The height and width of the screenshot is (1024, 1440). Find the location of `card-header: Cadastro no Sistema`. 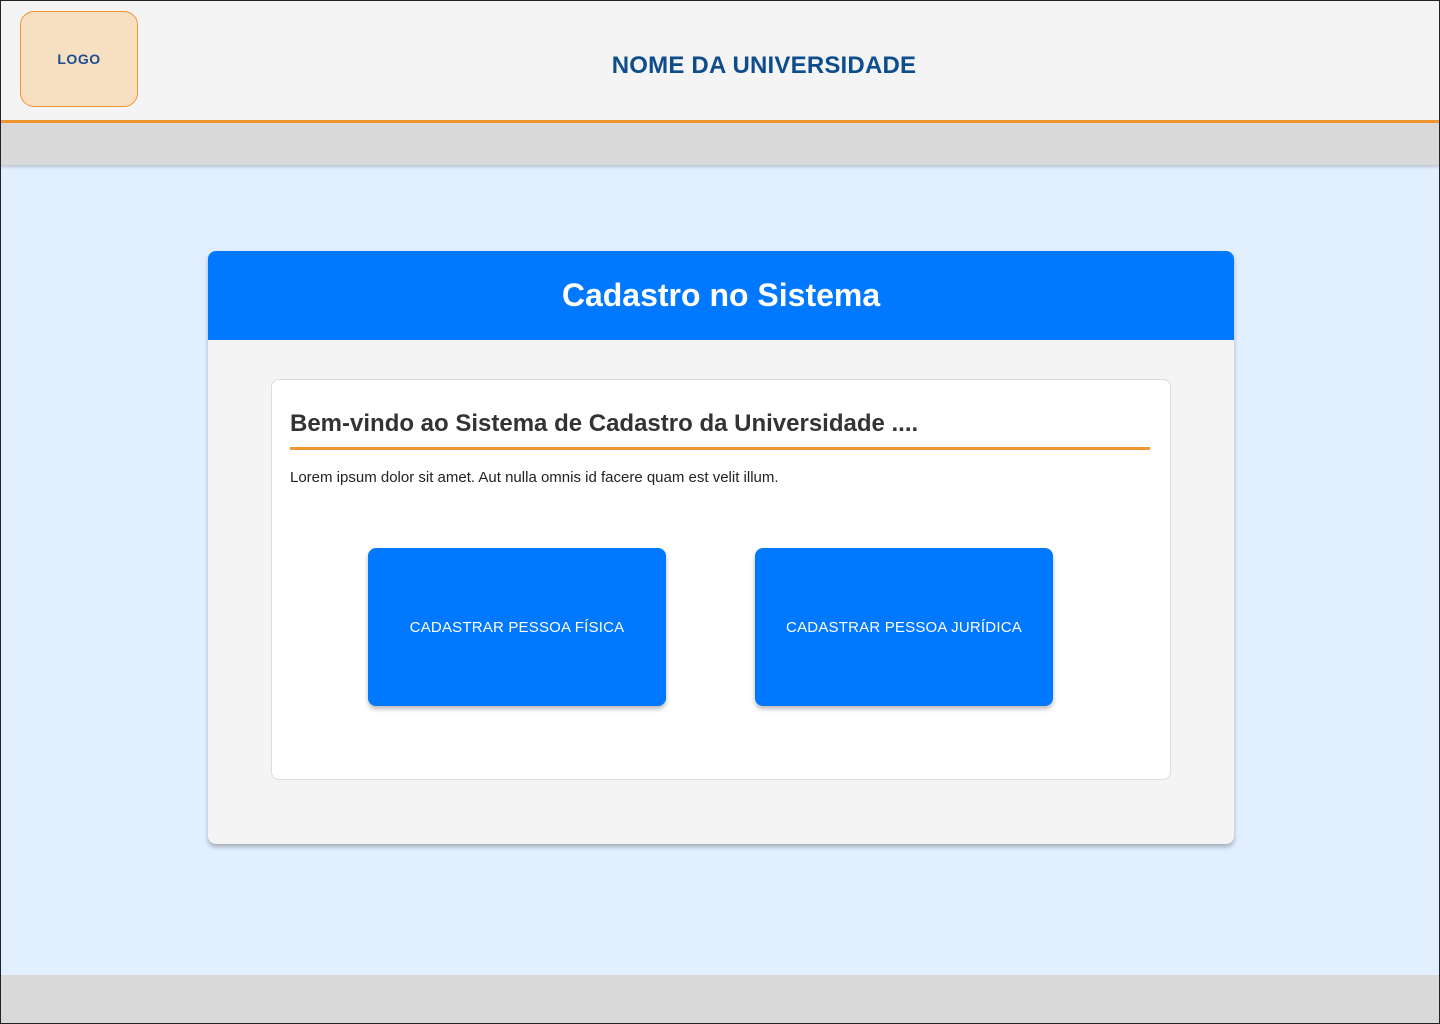

card-header: Cadastro no Sistema is located at coordinates (721, 295).